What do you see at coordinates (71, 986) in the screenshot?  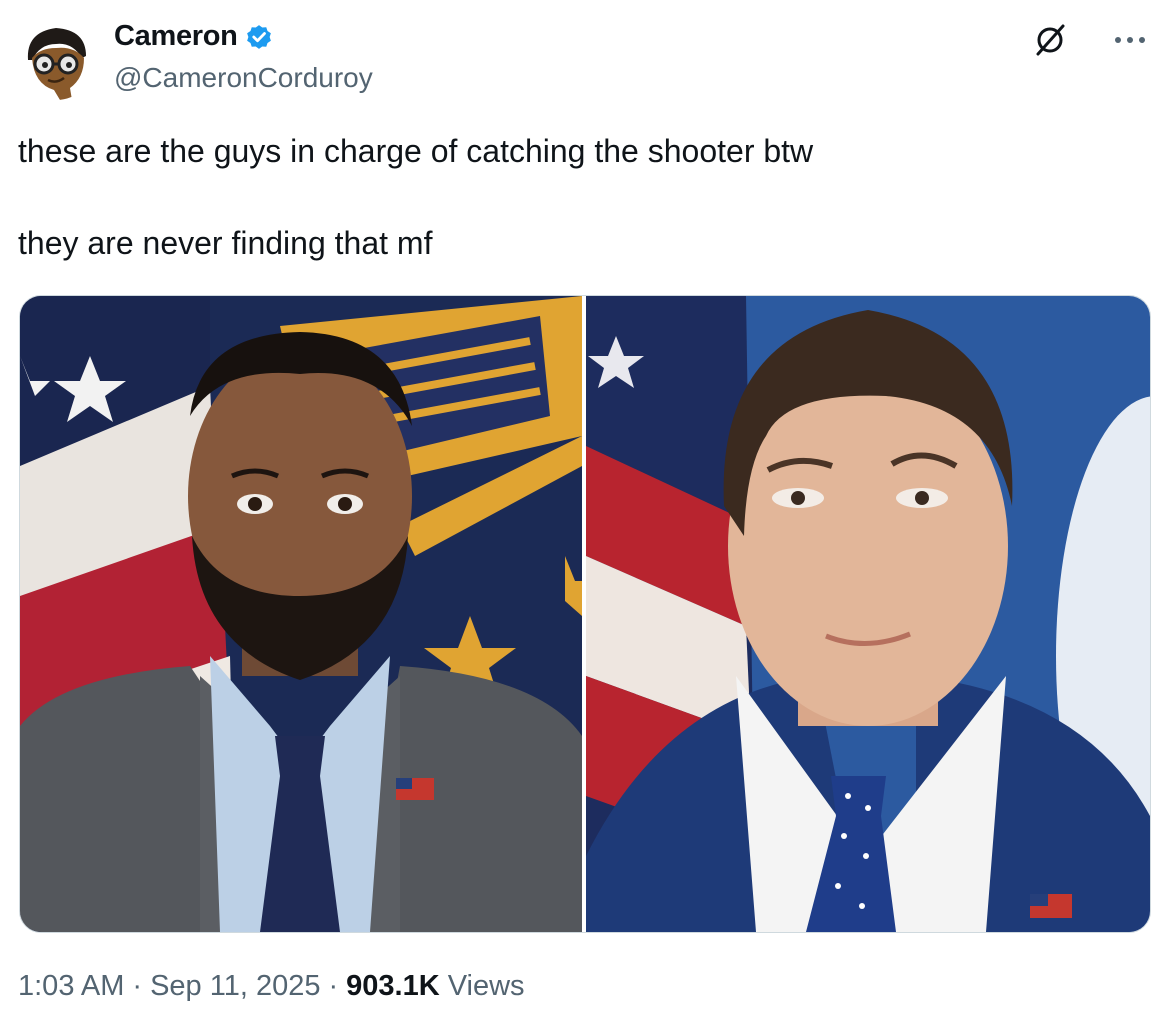 I see `tweet-time: 1:03 AM` at bounding box center [71, 986].